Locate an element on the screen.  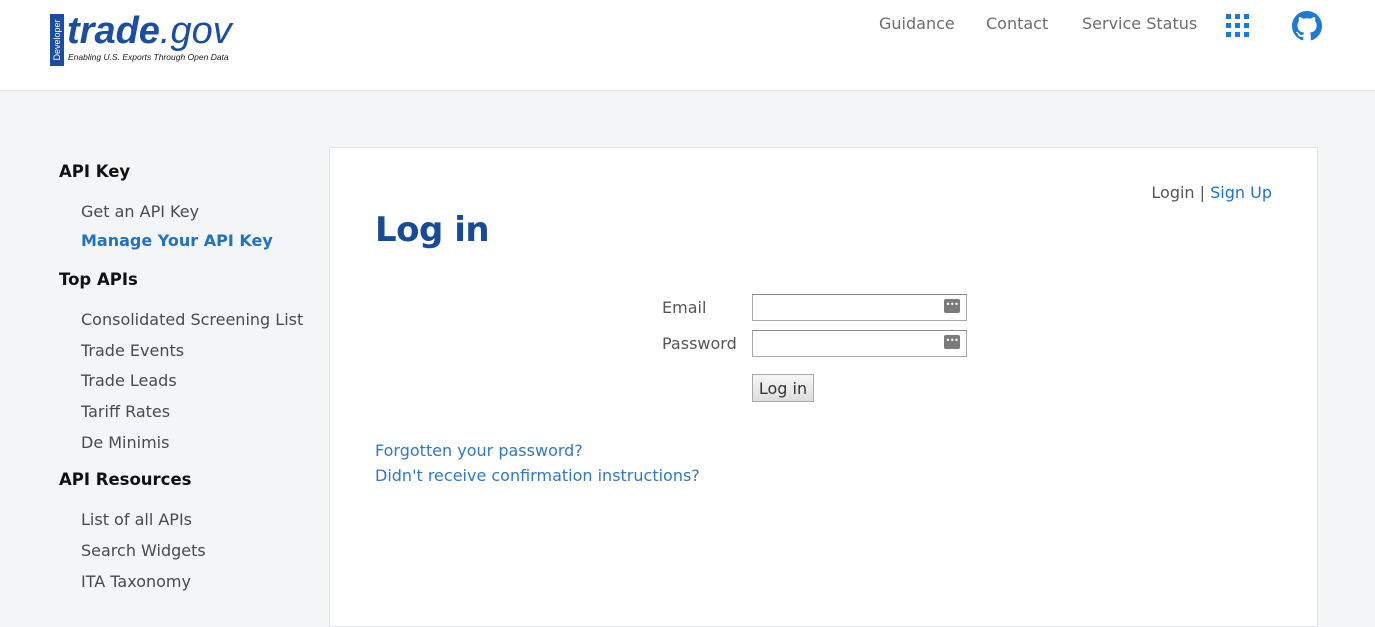
nav-service-status: Service Status is located at coordinates (1139, 24).